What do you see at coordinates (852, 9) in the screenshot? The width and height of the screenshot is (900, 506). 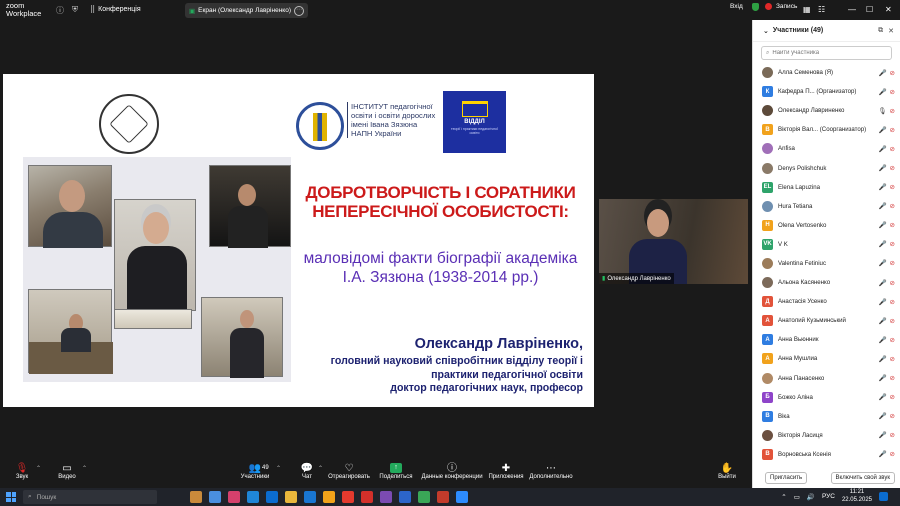 I see `minimize-icon: —` at bounding box center [852, 9].